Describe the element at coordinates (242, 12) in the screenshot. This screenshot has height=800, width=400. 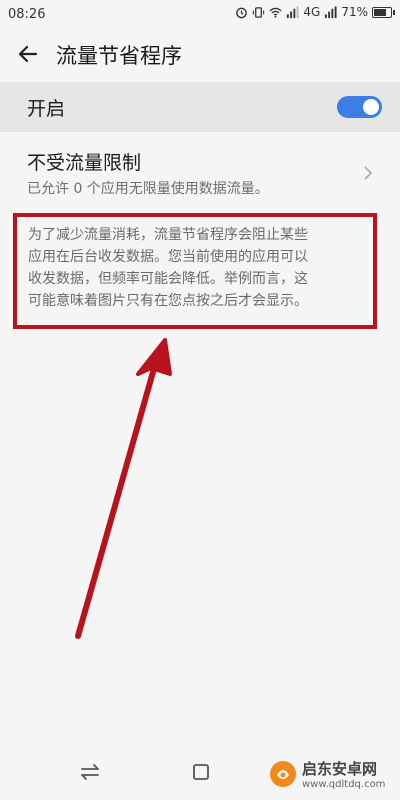
I see `alarm-icon` at that location.